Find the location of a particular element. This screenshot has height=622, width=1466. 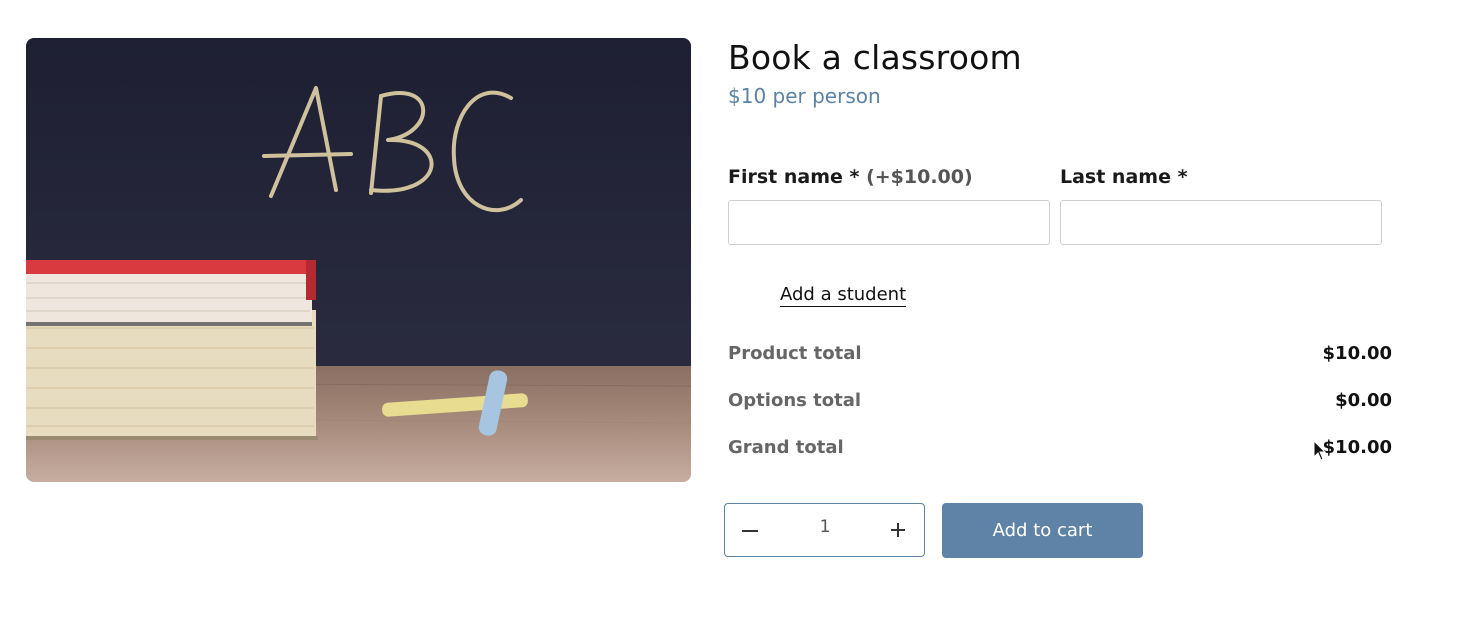

first-name-price-modifier: (+$10.00) is located at coordinates (919, 177).